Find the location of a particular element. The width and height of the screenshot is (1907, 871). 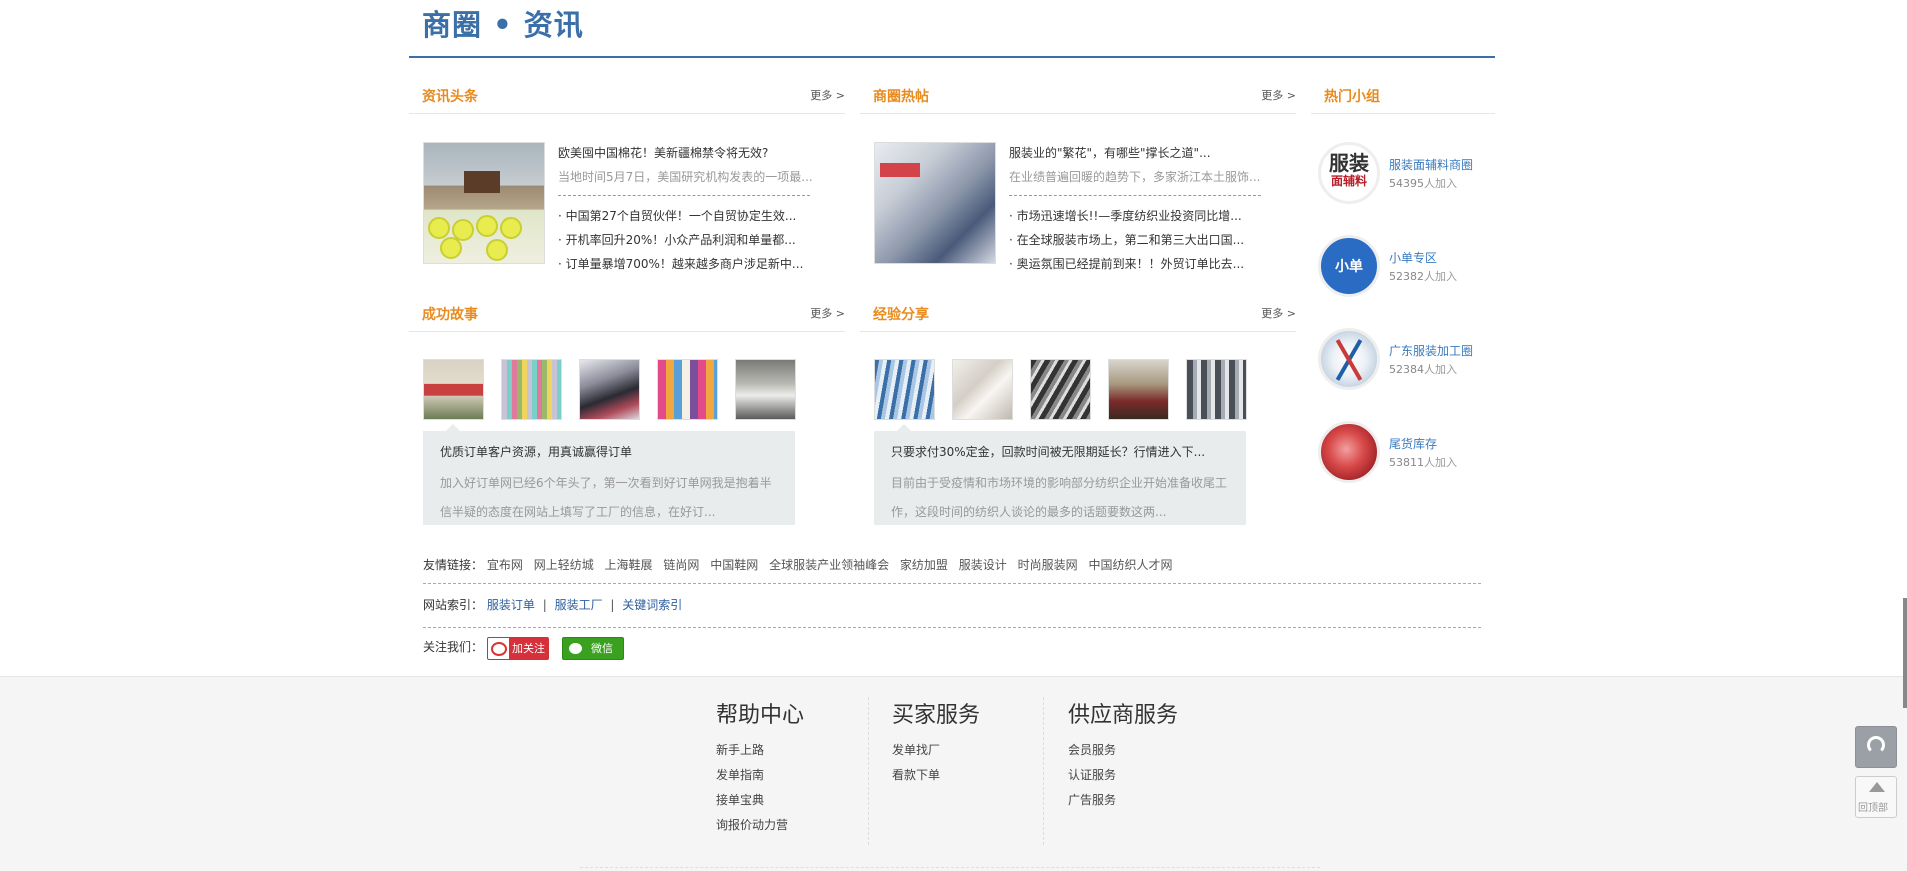

footer-link: 新手上路 is located at coordinates (760, 749).